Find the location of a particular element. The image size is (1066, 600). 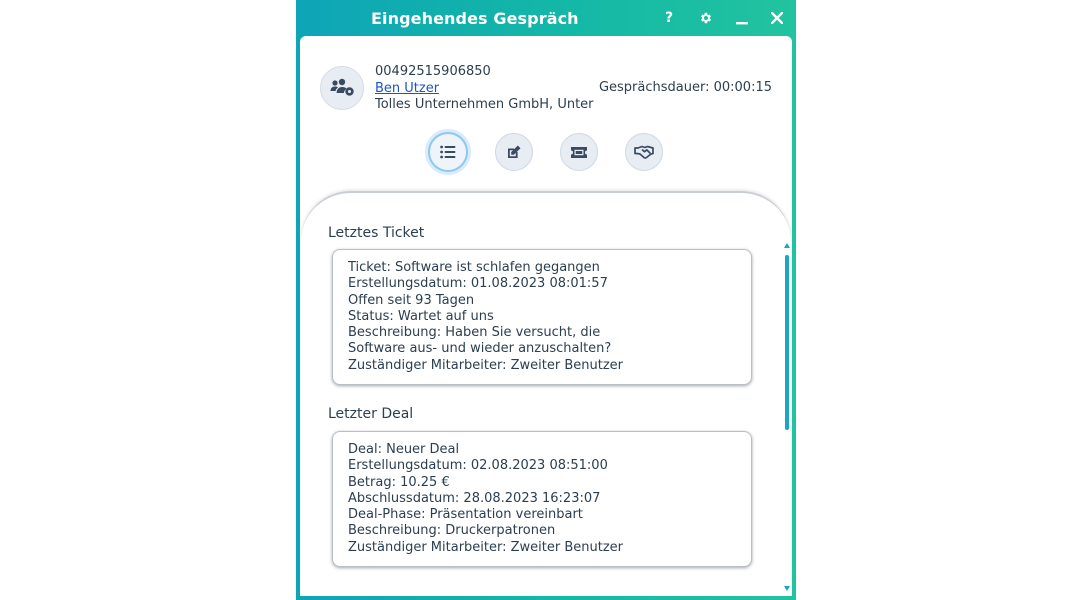

ticket-line: Ticket: Software ist schlafen gegangen is located at coordinates (474, 267).